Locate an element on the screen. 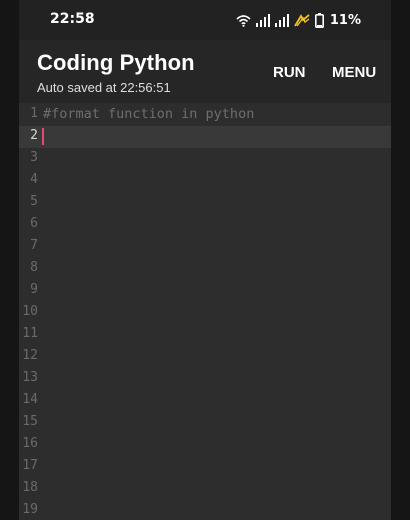 The image size is (410, 520). status-icons: 11% is located at coordinates (298, 20).